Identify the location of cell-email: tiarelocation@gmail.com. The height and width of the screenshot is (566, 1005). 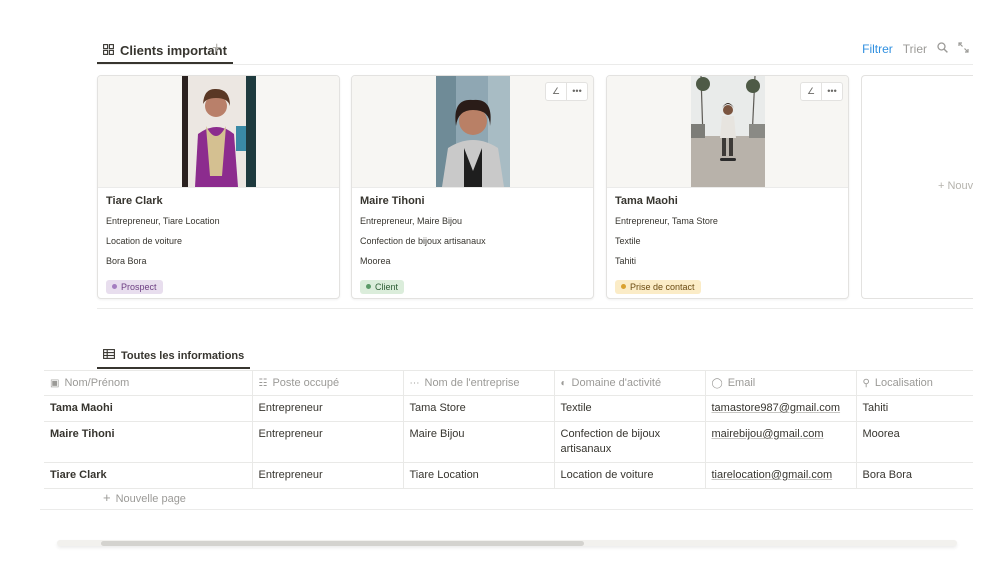
(781, 475).